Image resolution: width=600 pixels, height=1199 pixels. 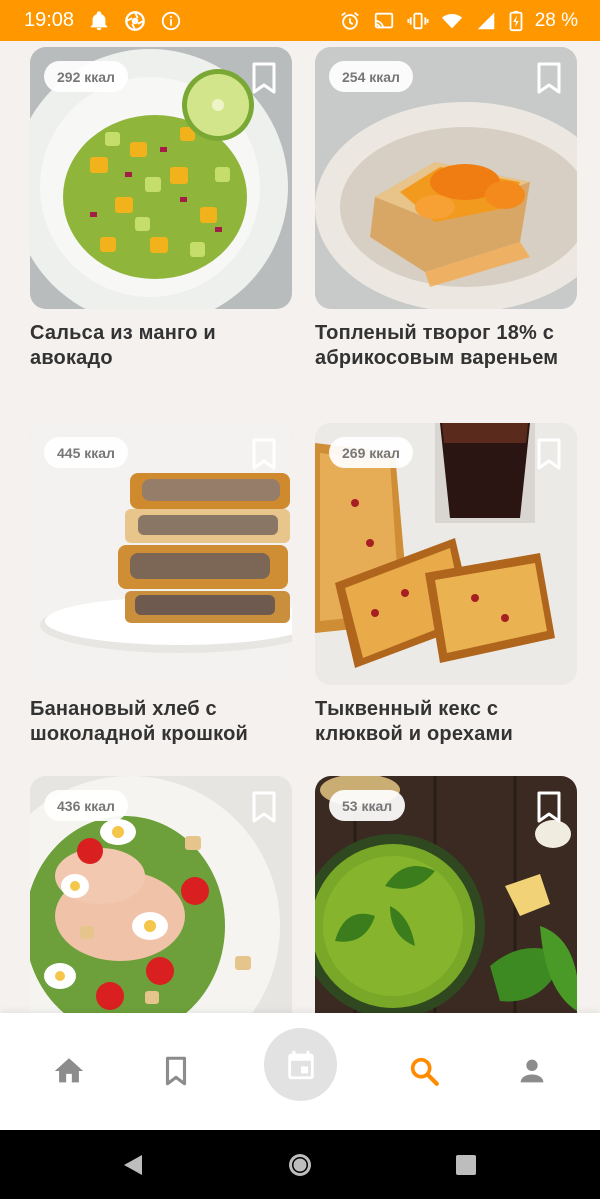 I want to click on home-circle-icon, so click(x=300, y=1165).